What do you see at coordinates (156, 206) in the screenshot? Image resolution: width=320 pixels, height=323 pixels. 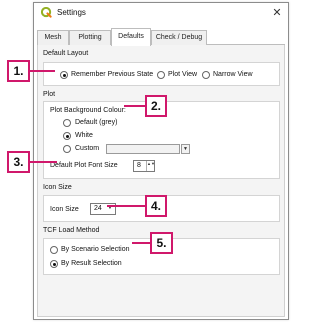 I see `callout-4: 4.` at bounding box center [156, 206].